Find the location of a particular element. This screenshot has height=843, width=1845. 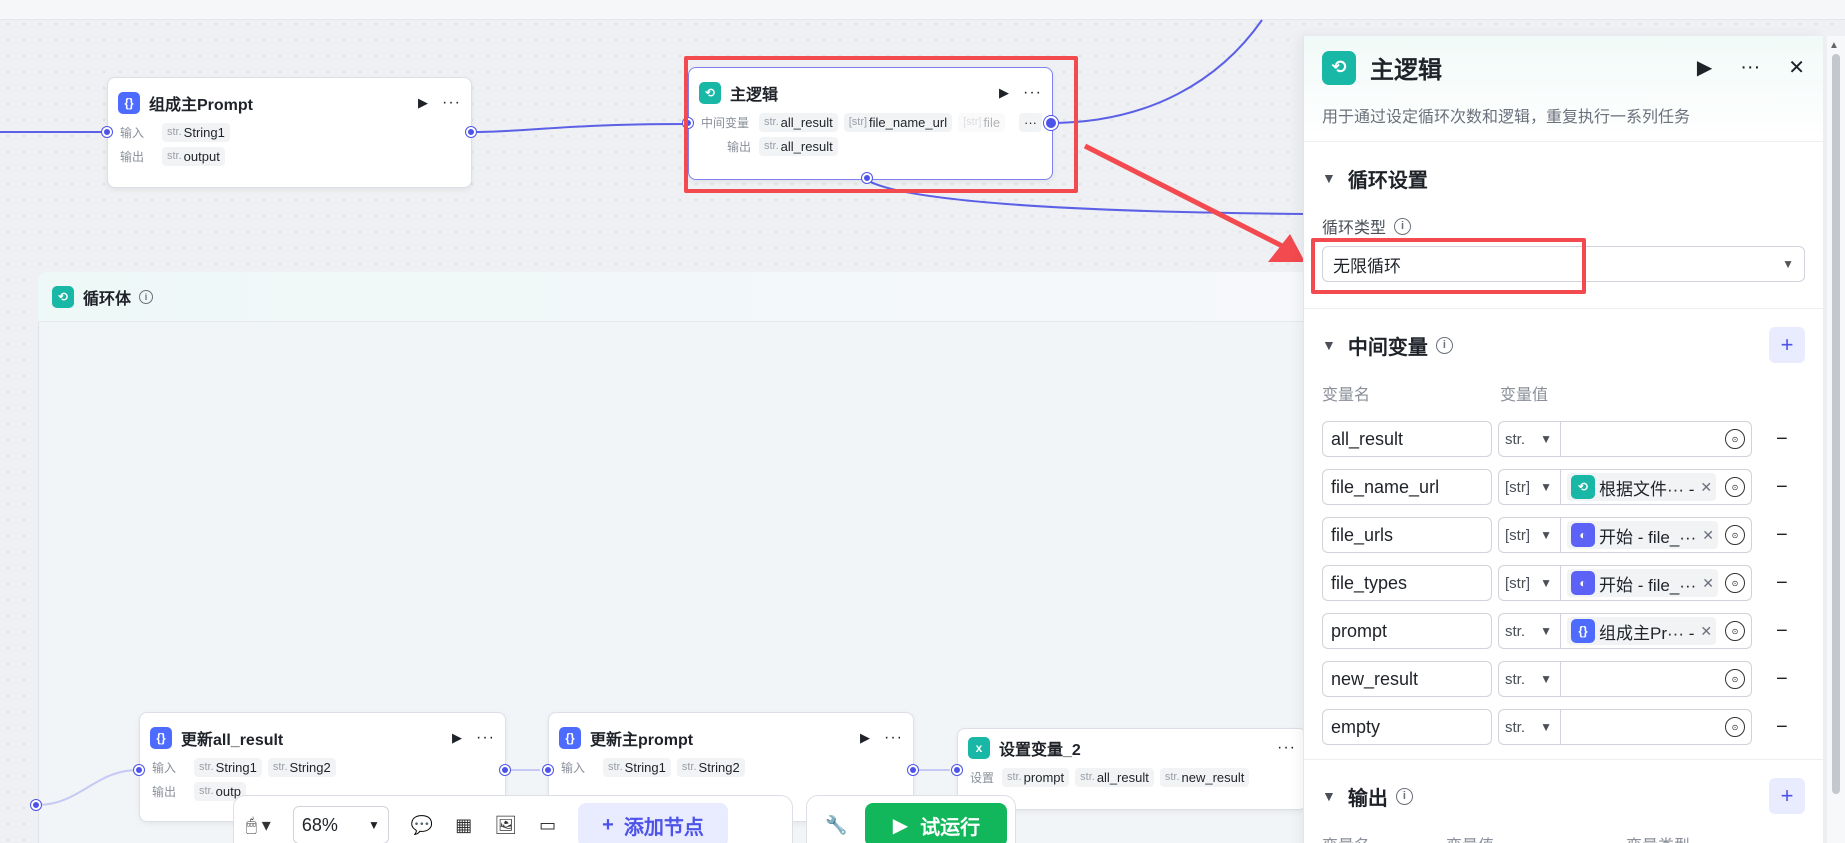

image-icon: 🖼 is located at coordinates (505, 825).